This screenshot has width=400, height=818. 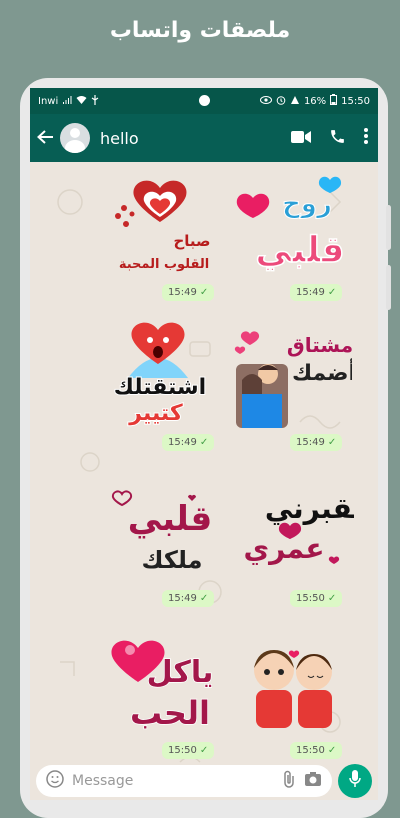 I want to click on battery-icon, so click(x=334, y=101).